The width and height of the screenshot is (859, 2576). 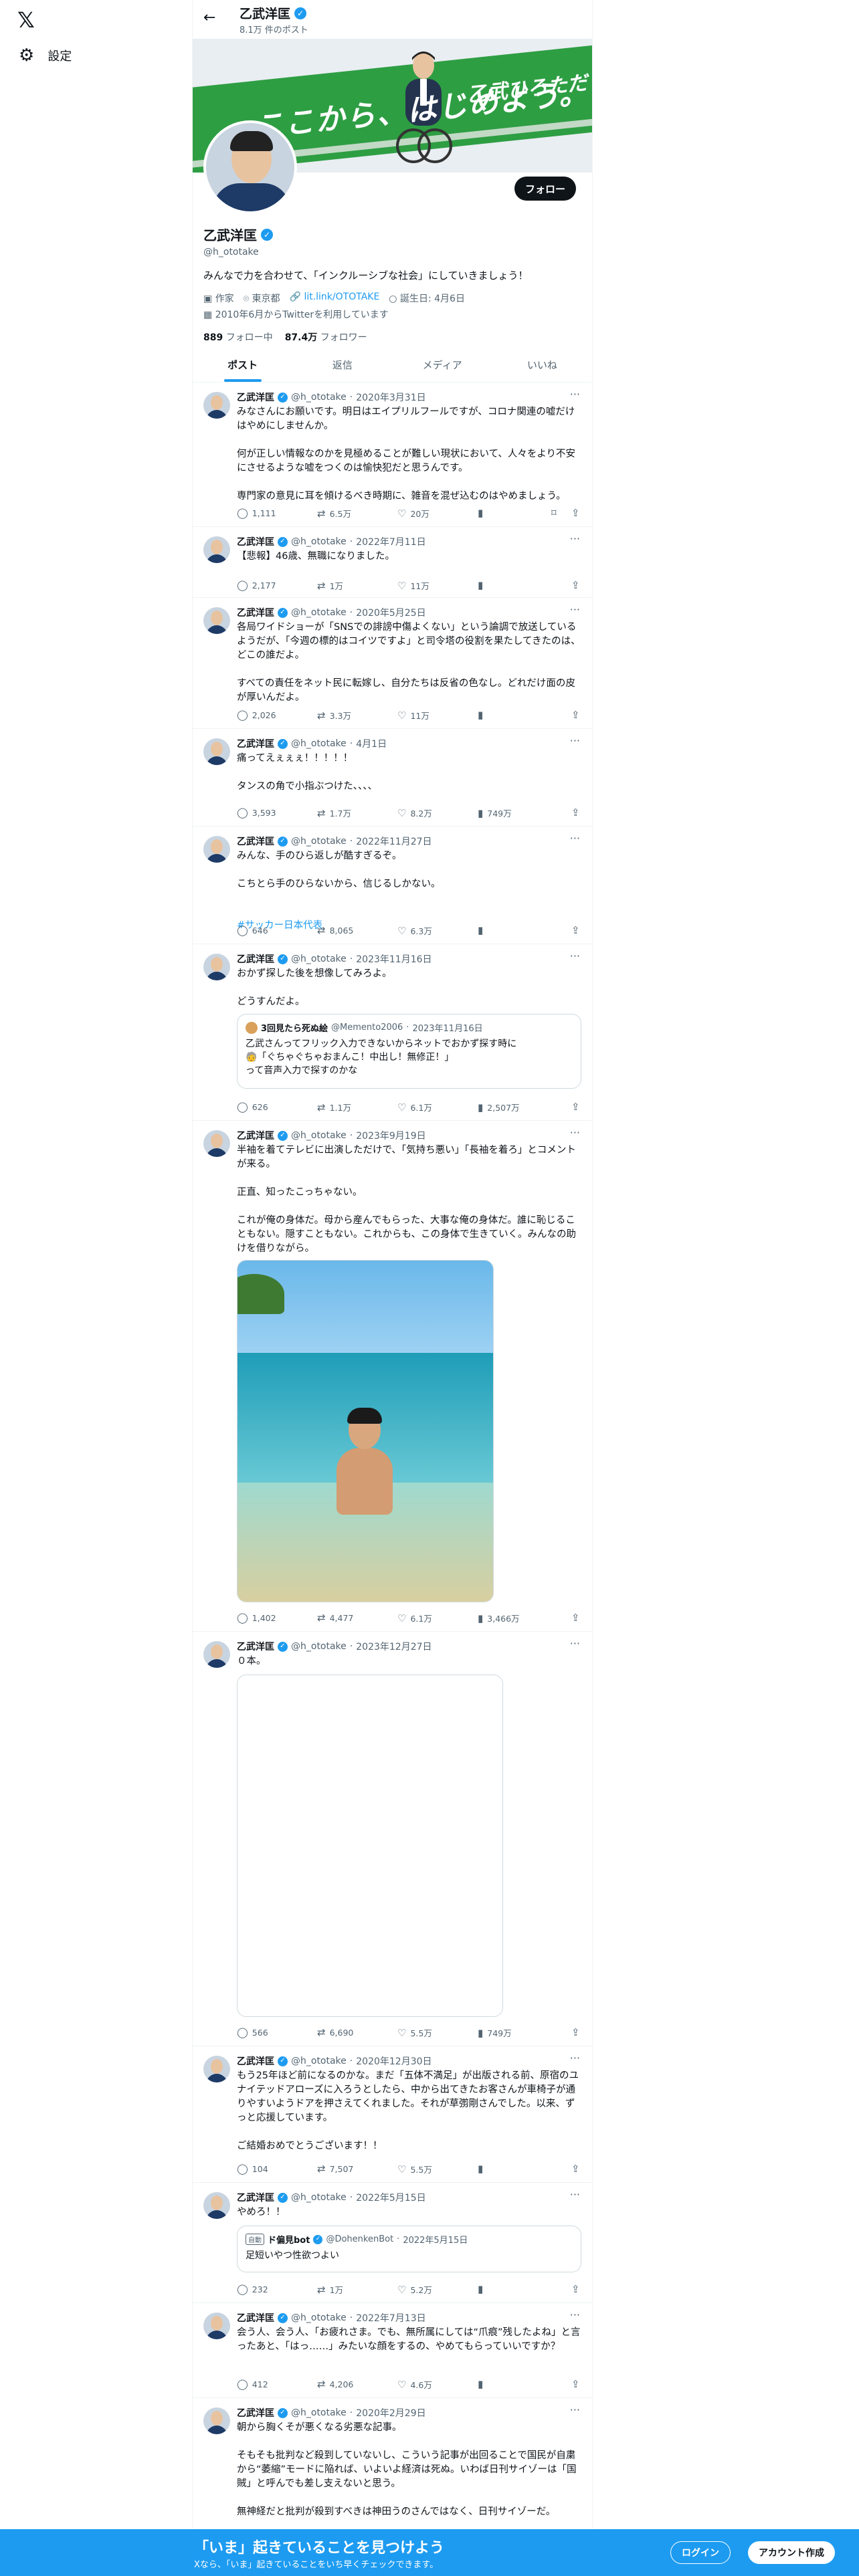 What do you see at coordinates (415, 930) in the screenshot?
I see `like-button: ♡ 6.3万` at bounding box center [415, 930].